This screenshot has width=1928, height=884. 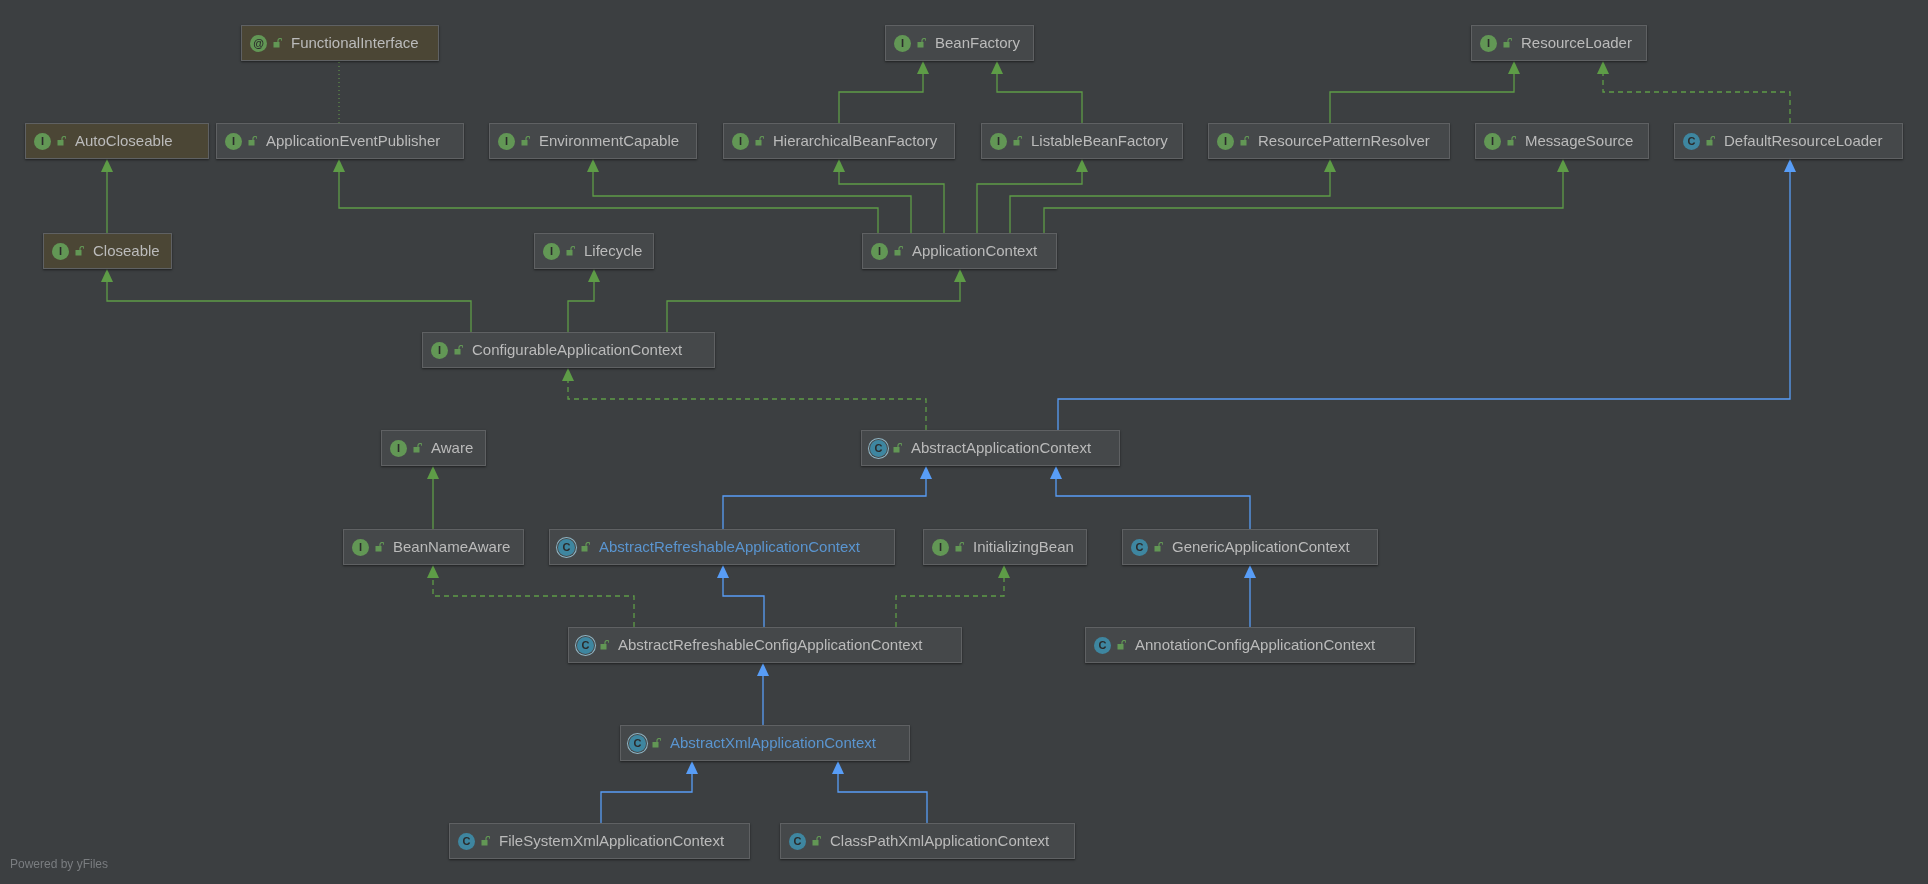 I want to click on class-node: I HierarchicalBeanFactory, so click(x=839, y=141).